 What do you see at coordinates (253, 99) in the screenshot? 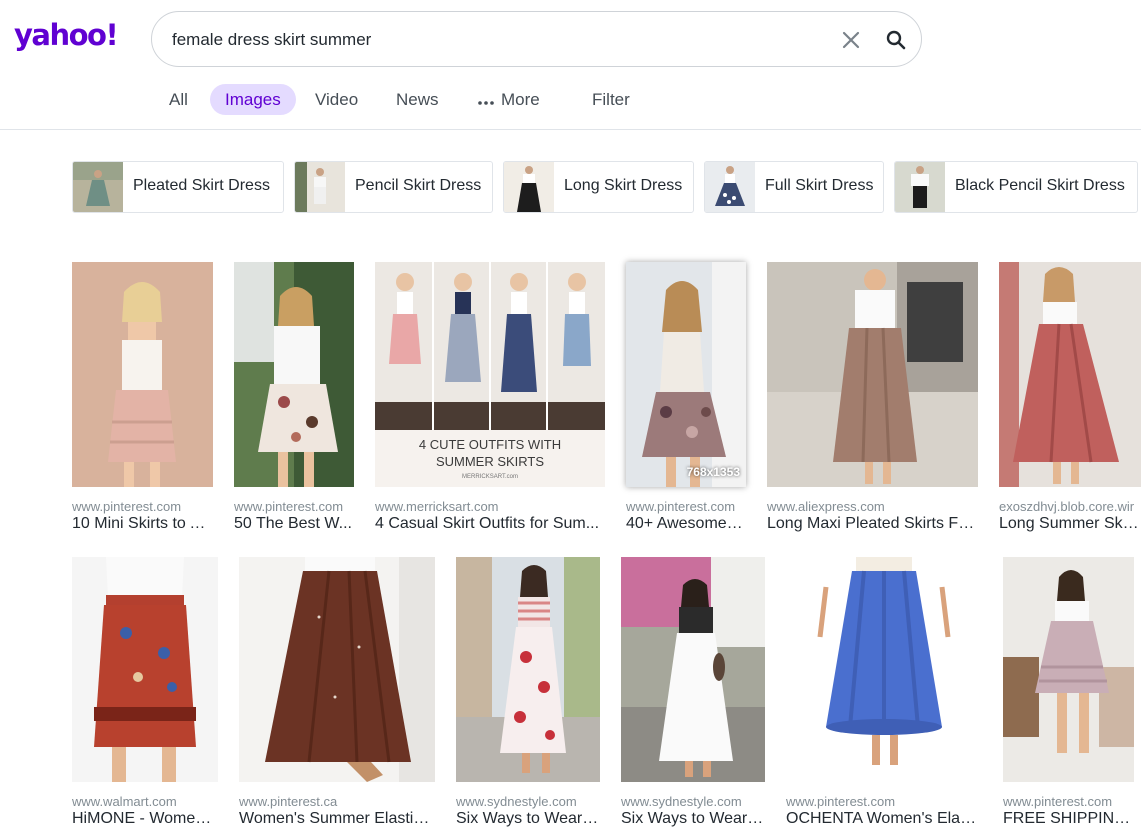
I see `tab-images: Images` at bounding box center [253, 99].